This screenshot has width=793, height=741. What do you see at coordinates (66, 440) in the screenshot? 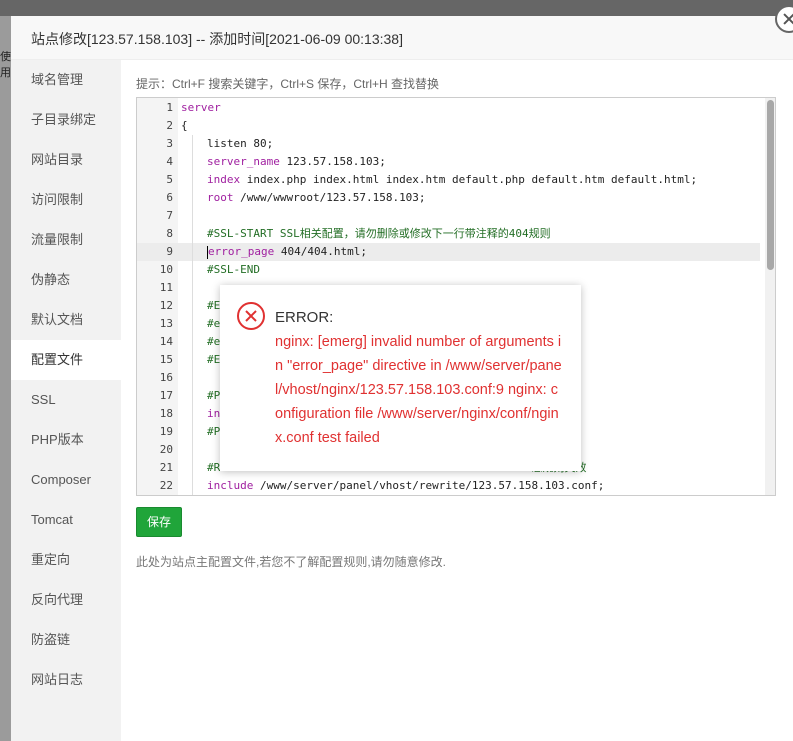
I see `sidebar-item: PHP版本` at bounding box center [66, 440].